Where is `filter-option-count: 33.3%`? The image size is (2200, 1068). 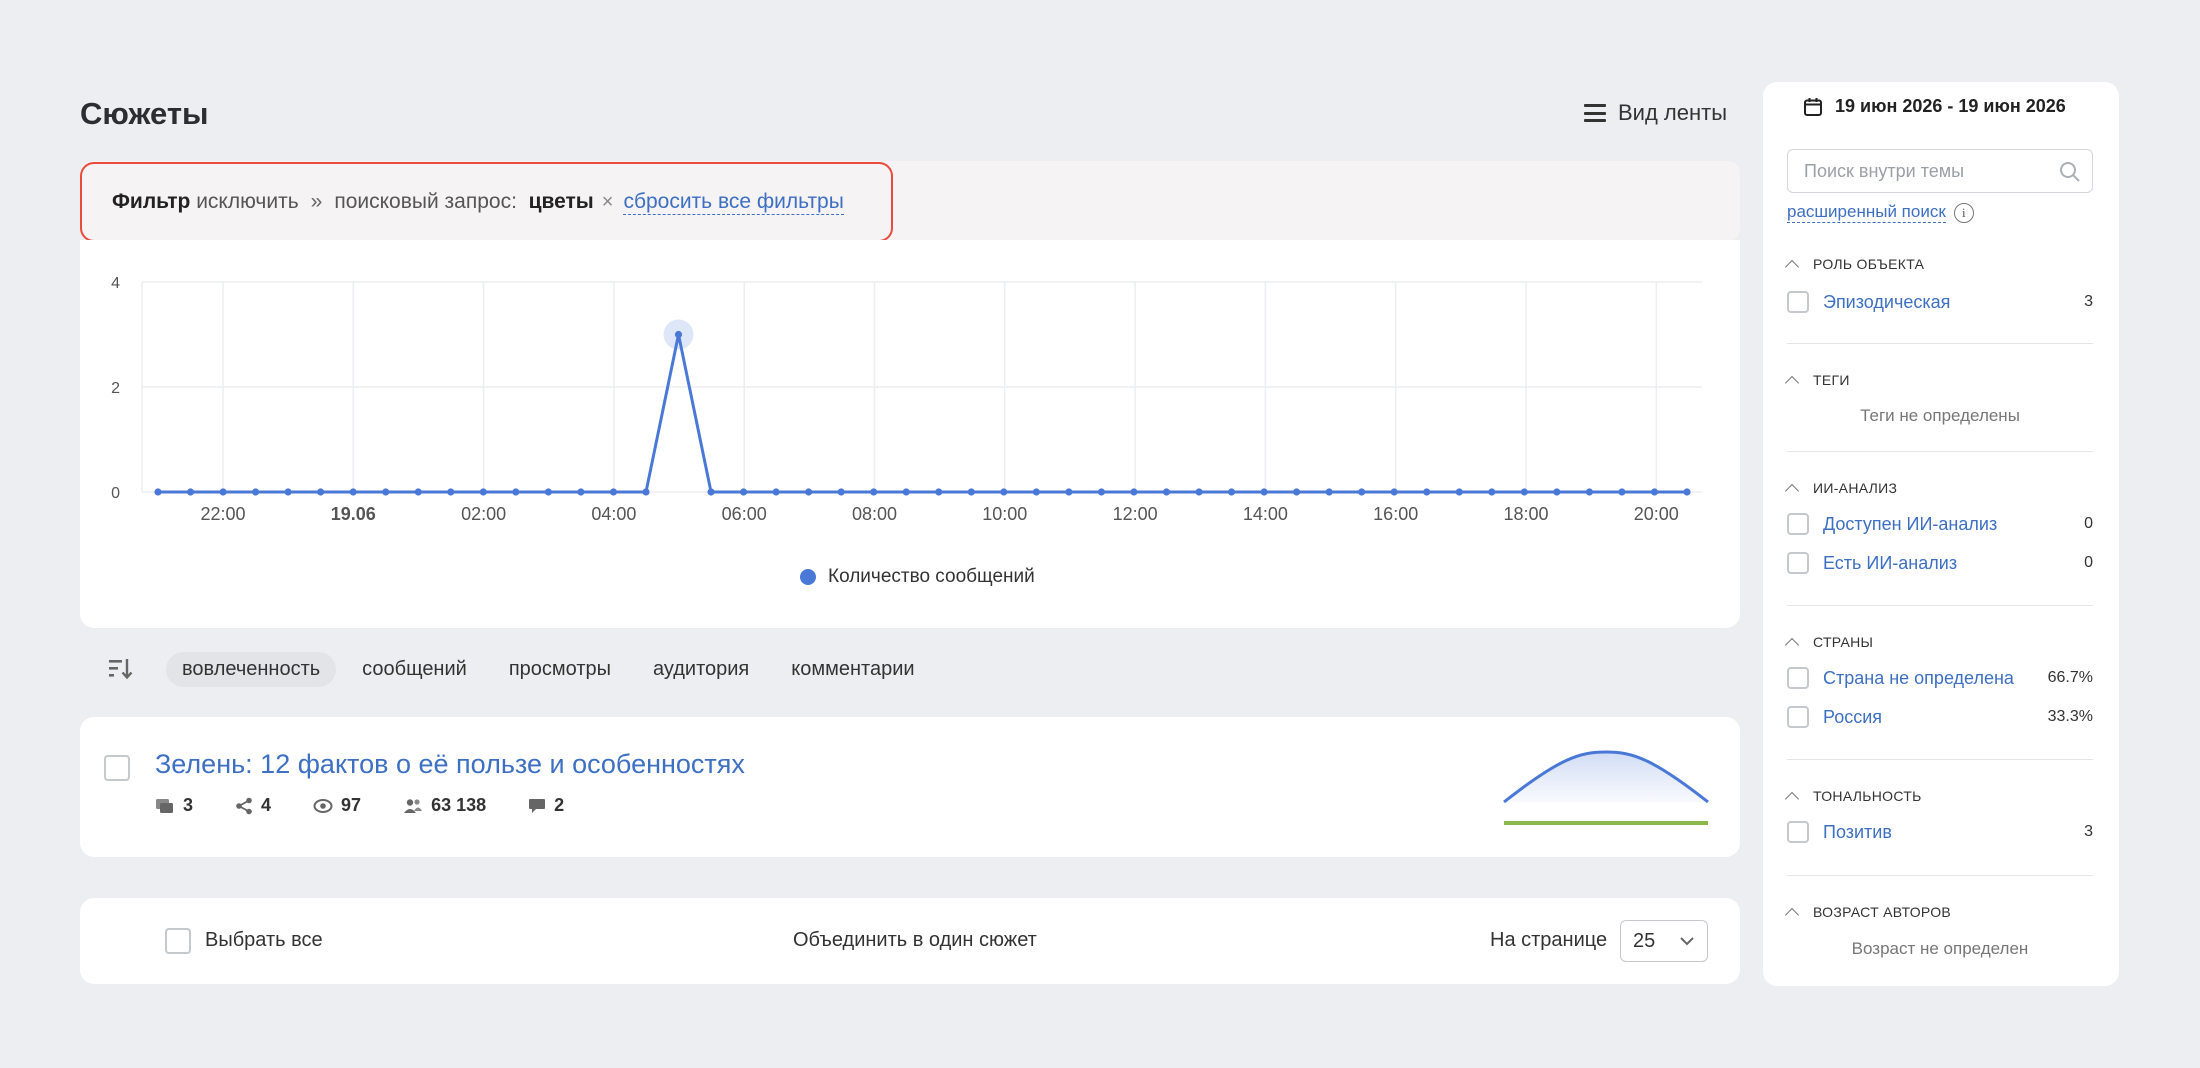
filter-option-count: 33.3% is located at coordinates (2070, 716).